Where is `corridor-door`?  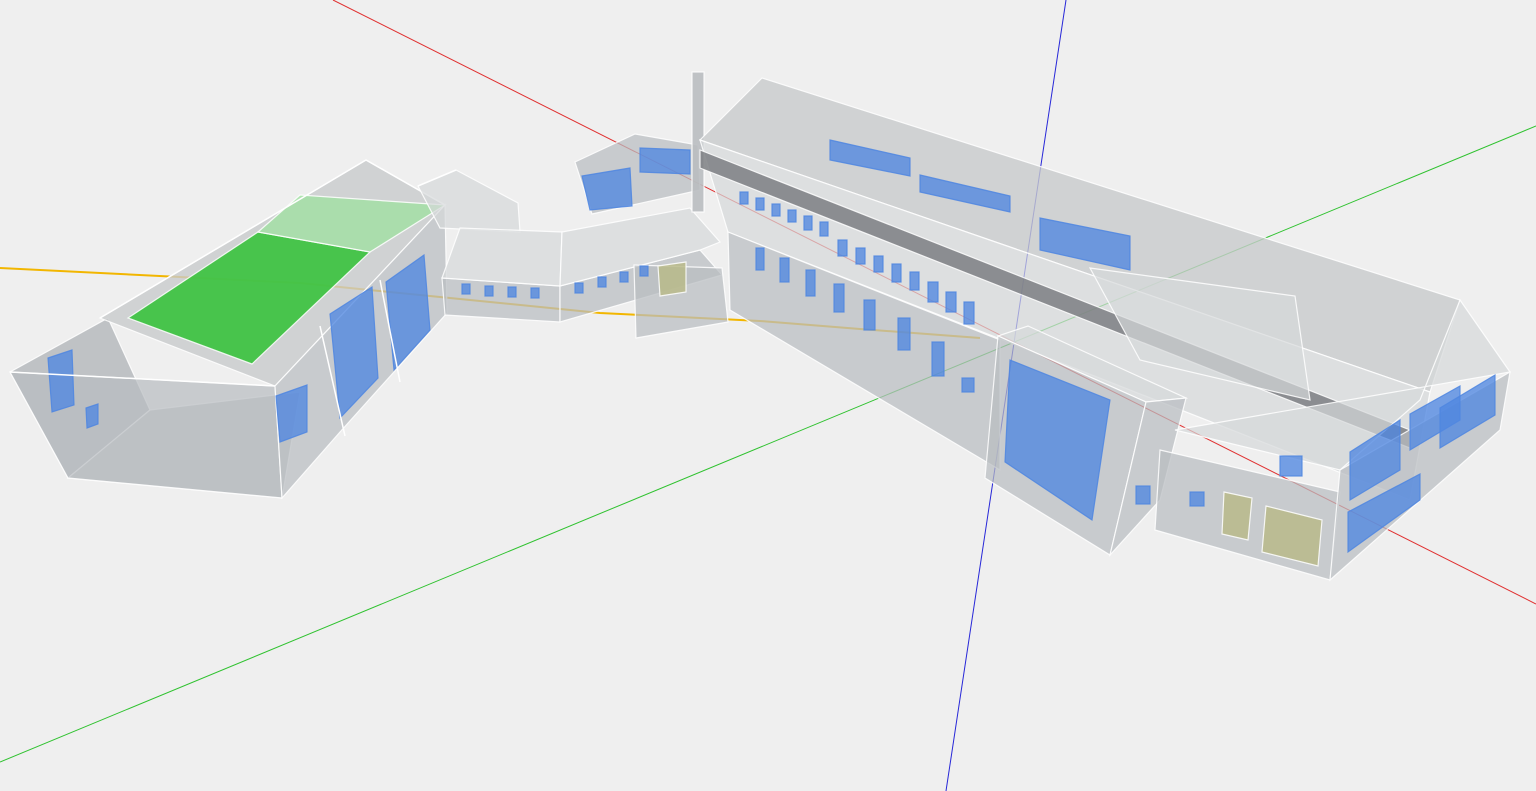
corridor-door is located at coordinates (672, 279).